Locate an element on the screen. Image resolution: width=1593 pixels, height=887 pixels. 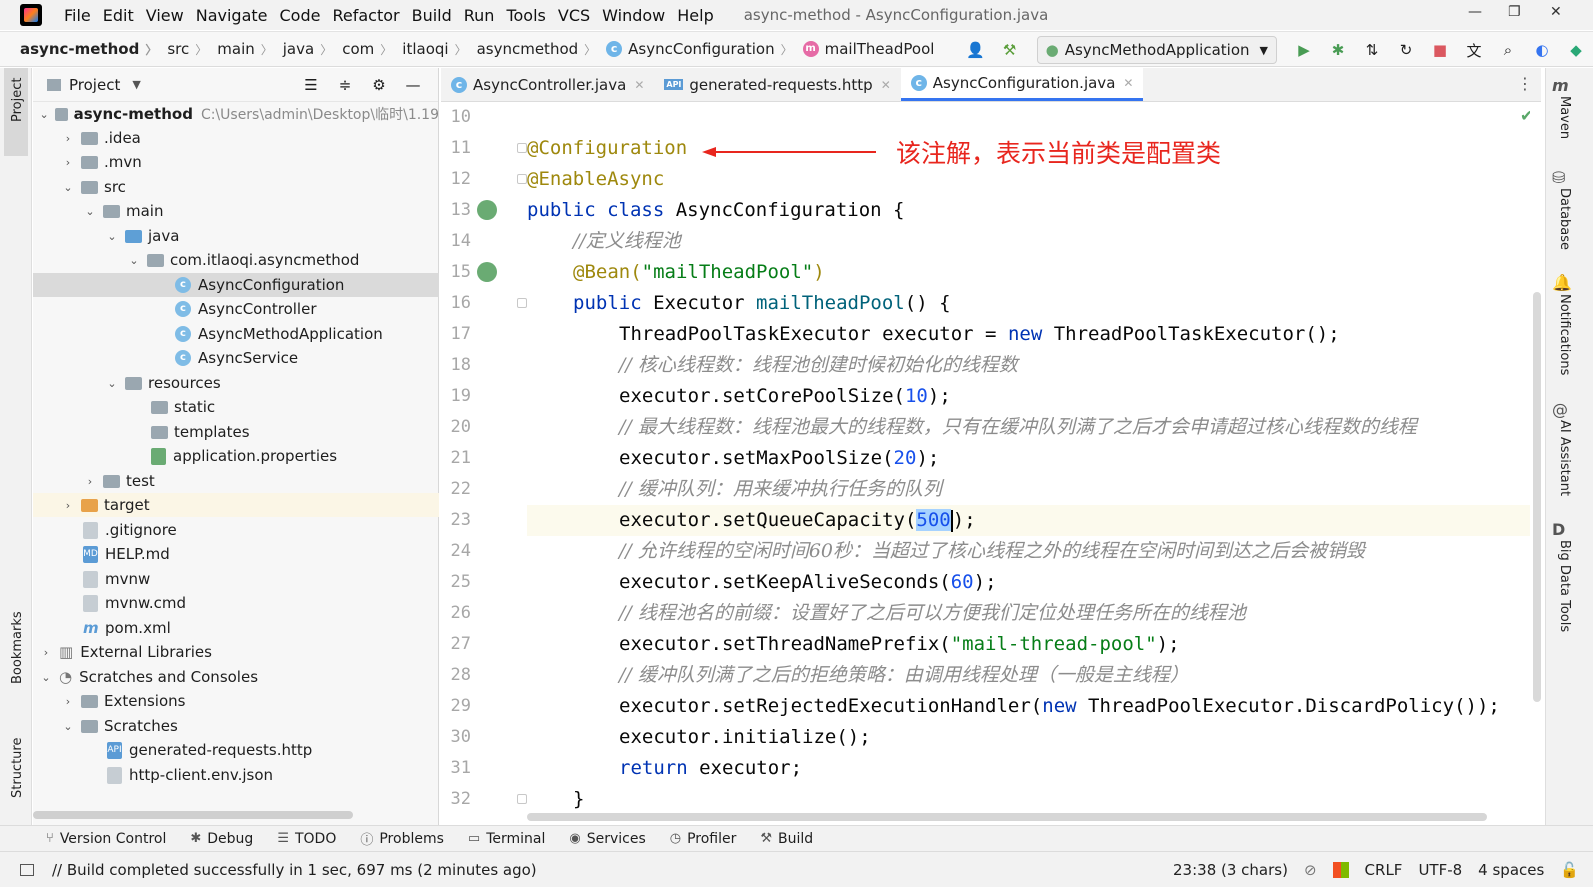
tree-item-src: ⌄ src is located at coordinates (236, 187).